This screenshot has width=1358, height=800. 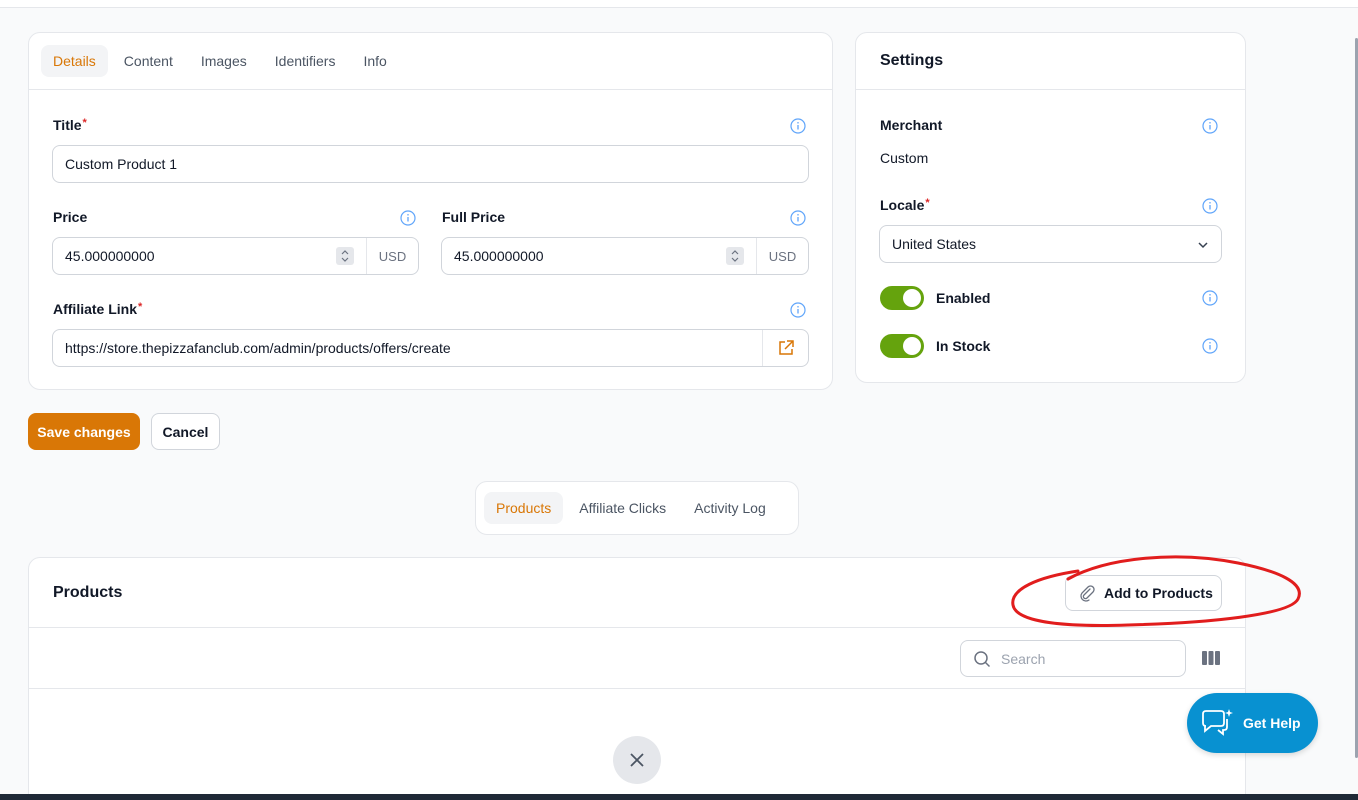 I want to click on full-price-currency: USD, so click(x=782, y=256).